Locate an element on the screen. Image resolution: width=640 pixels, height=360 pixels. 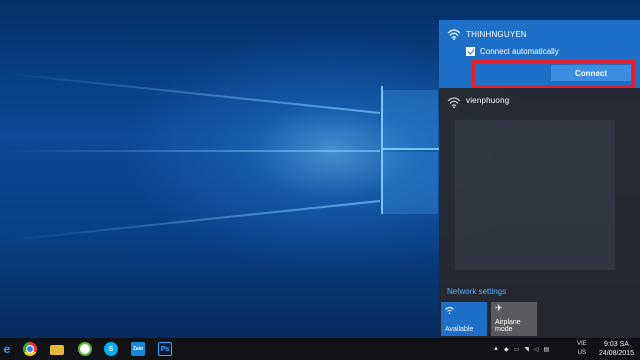
show-hidden-icons-icon: ▲ is located at coordinates (496, 349).